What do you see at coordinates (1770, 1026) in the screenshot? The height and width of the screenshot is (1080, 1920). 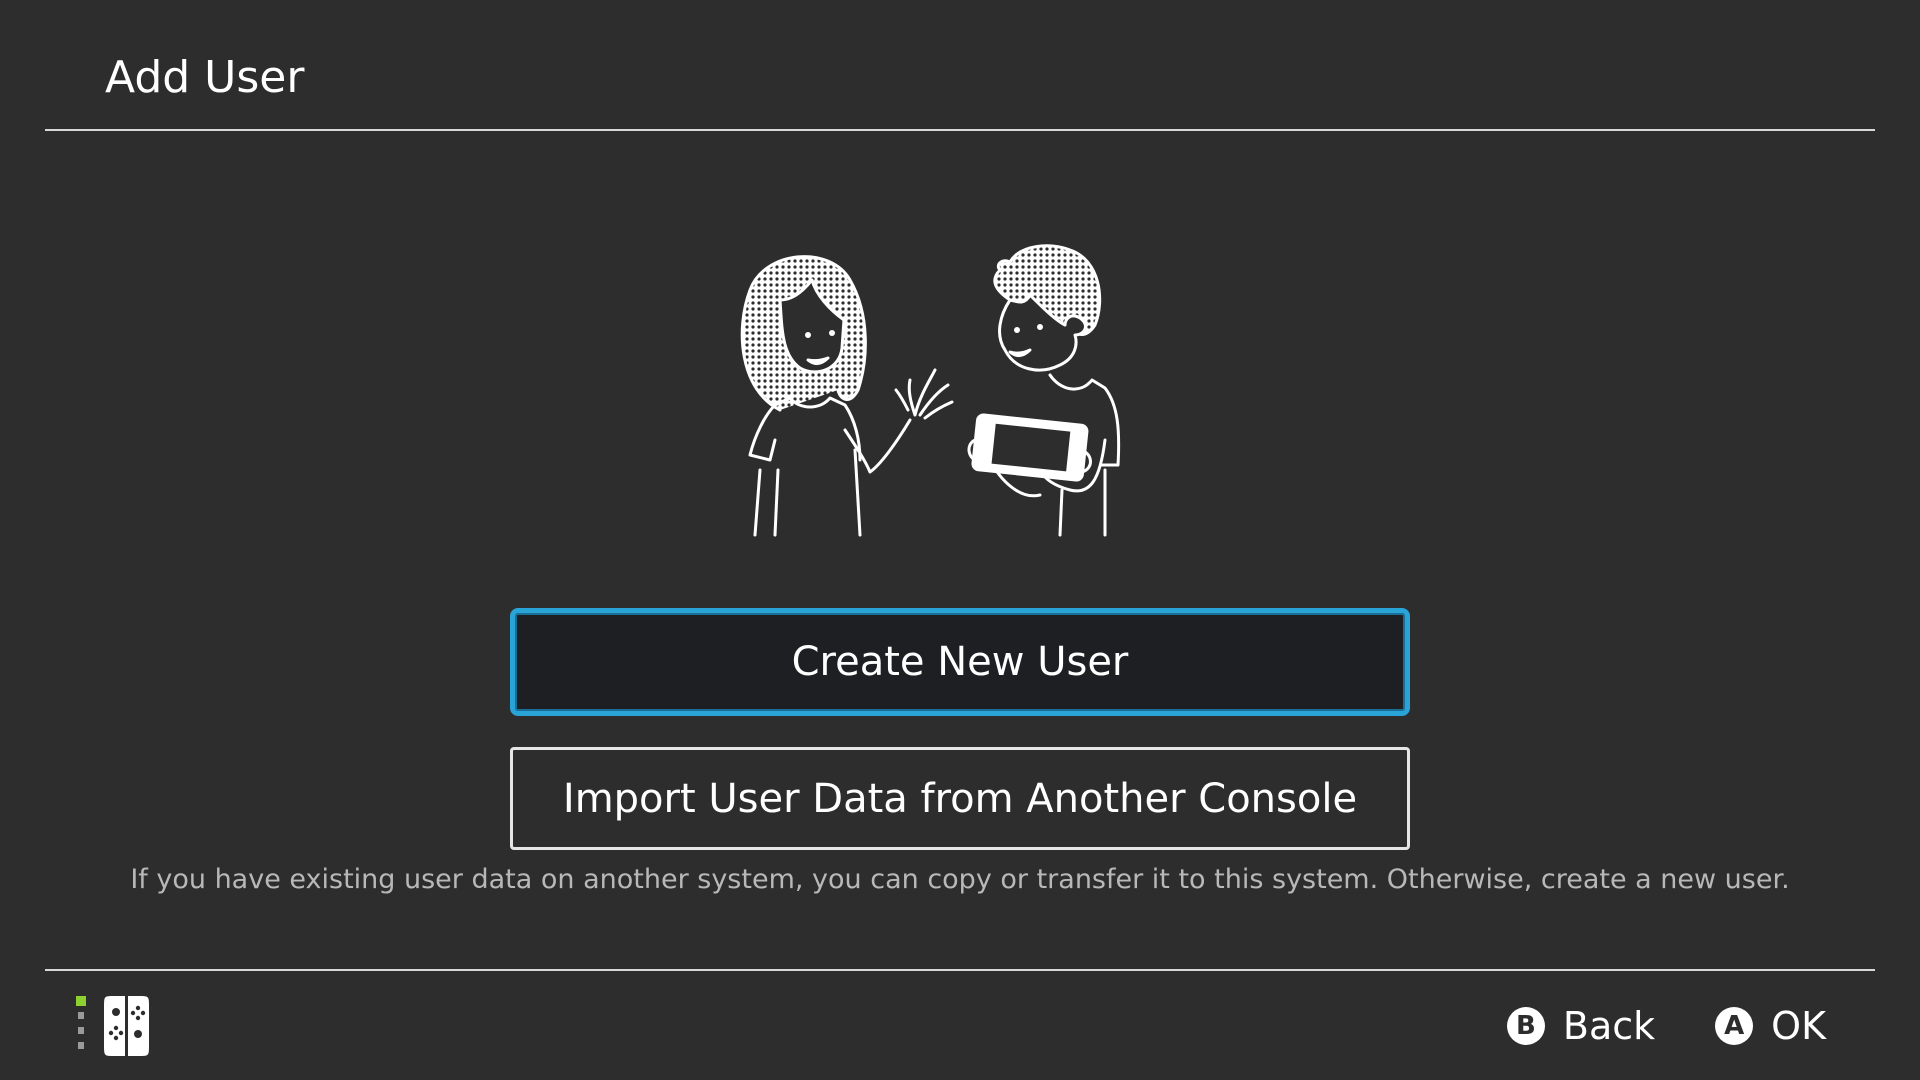 I see `ok-hint: A OK` at bounding box center [1770, 1026].